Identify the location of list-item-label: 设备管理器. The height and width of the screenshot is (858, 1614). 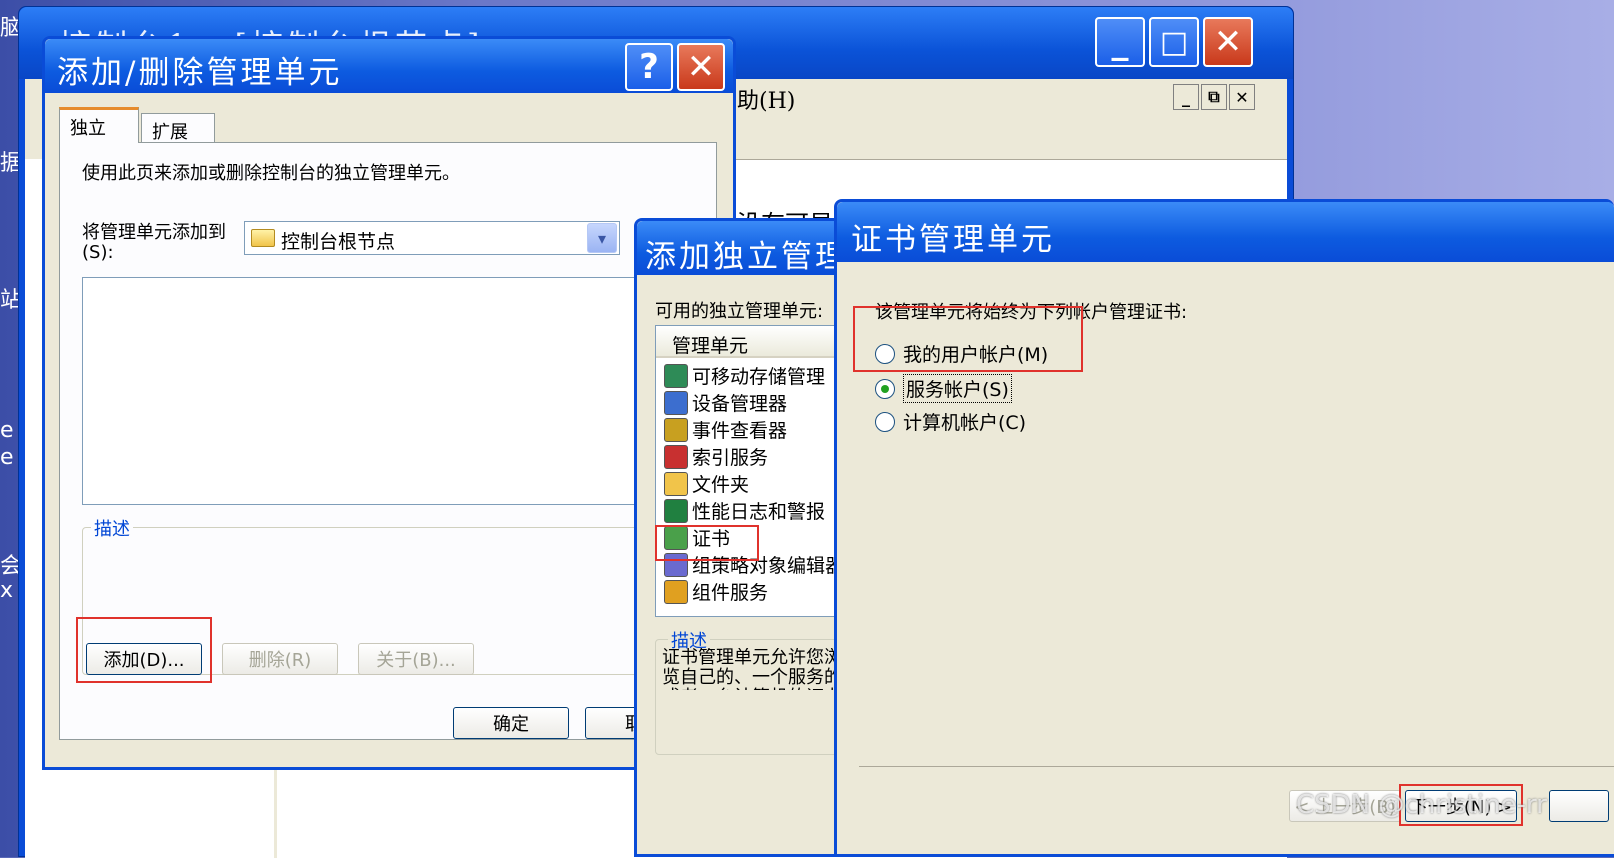
(740, 404).